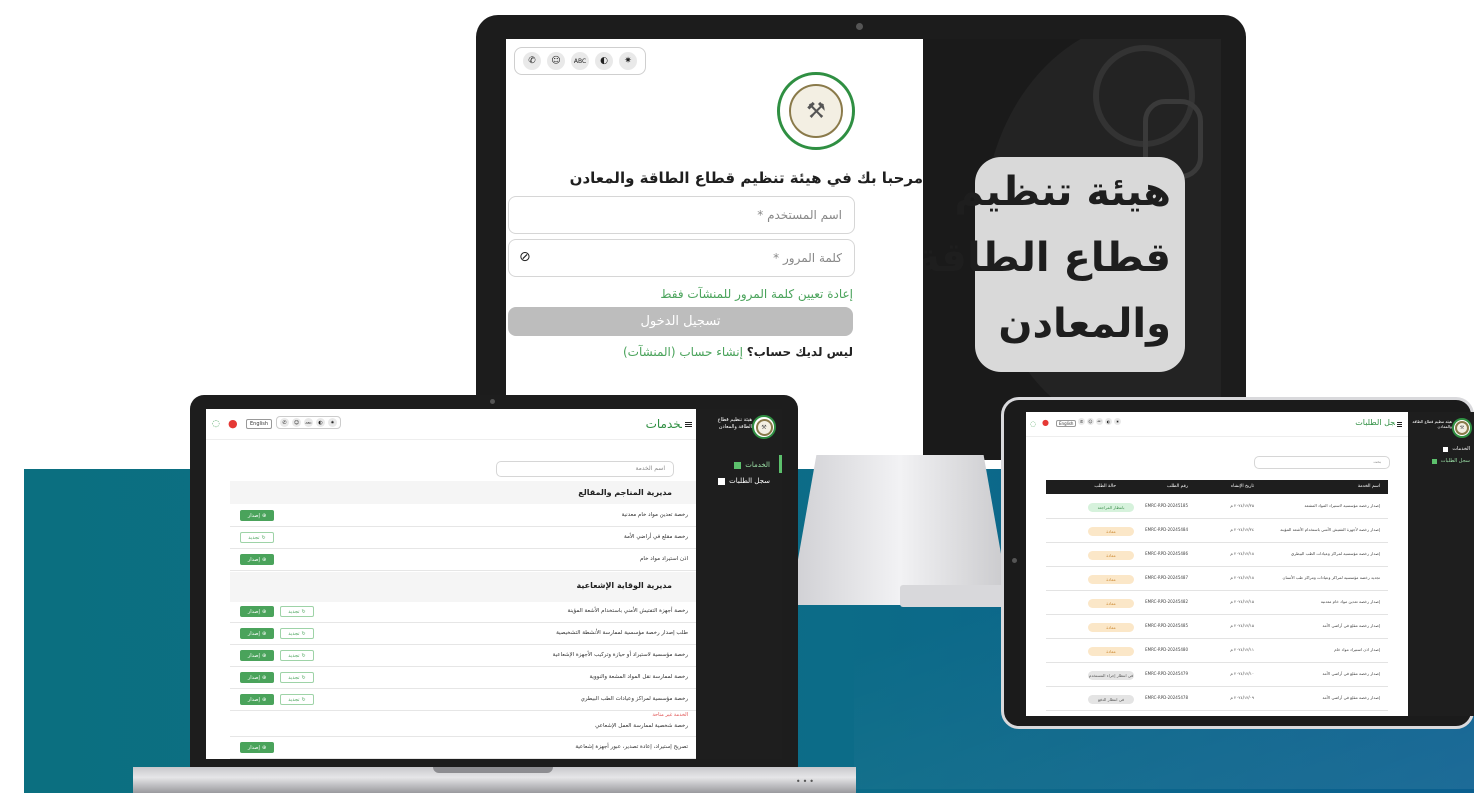 This screenshot has width=1474, height=793. What do you see at coordinates (799, 215) in the screenshot?
I see `username-placeholder: اسم المستخدم *` at bounding box center [799, 215].